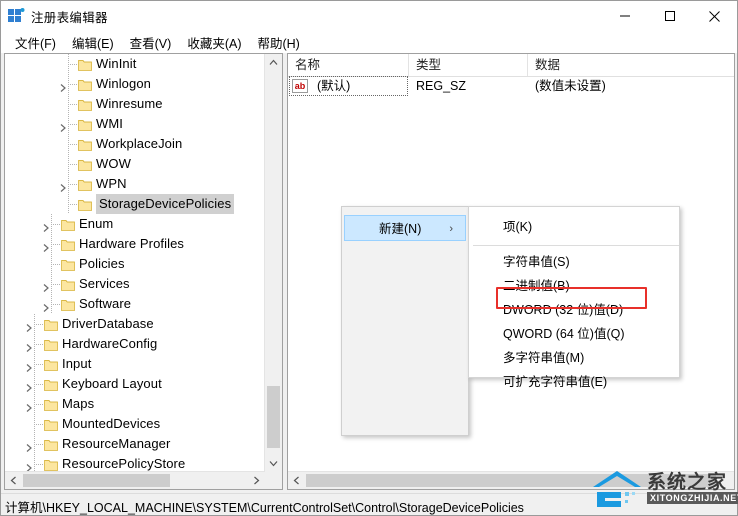  Describe the element at coordinates (135, 104) in the screenshot. I see `tree-item: Winresume` at that location.